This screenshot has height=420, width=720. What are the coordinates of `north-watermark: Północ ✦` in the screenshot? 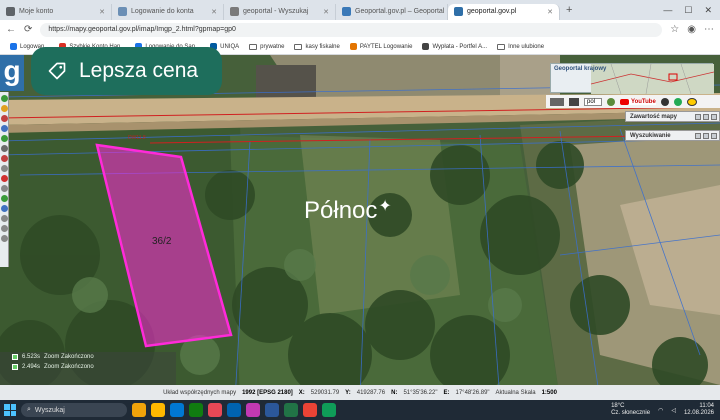 It's located at (348, 211).